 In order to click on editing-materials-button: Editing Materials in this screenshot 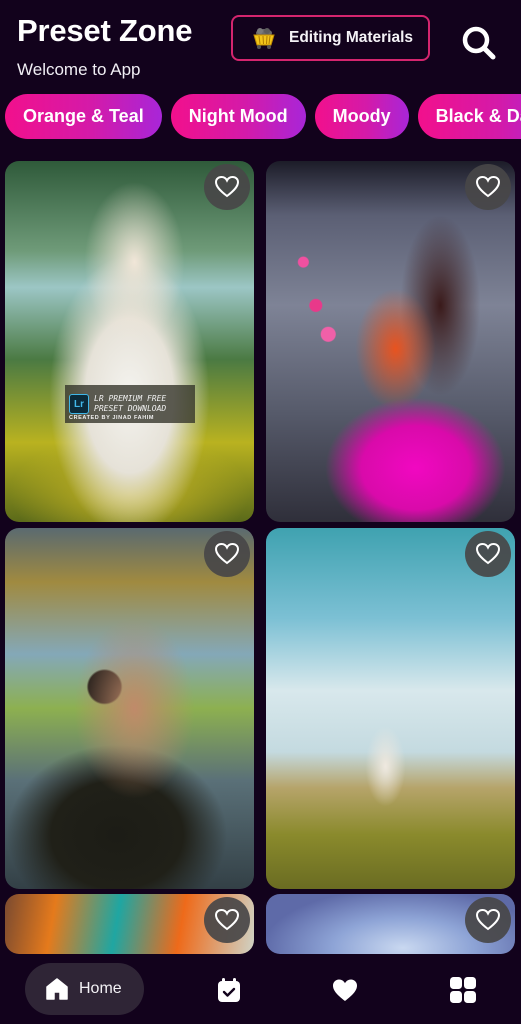, I will do `click(330, 38)`.